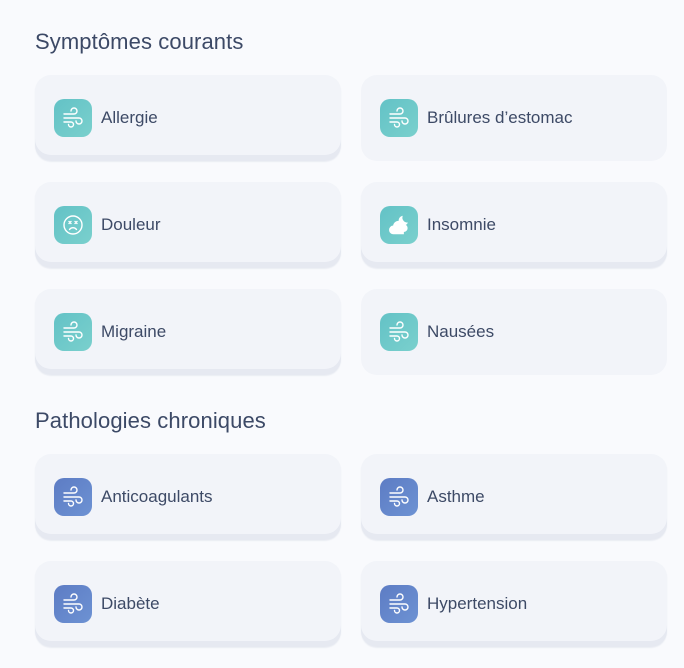 The image size is (684, 668). I want to click on card-brulures-estomac: Brûlures d’estomac, so click(514, 118).